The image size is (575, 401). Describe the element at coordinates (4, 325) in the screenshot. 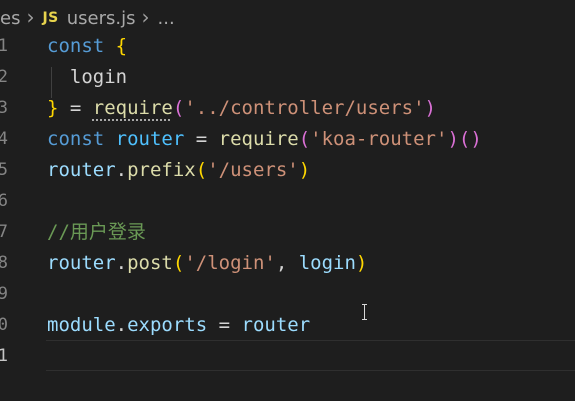

I see `line-number: 0` at that location.